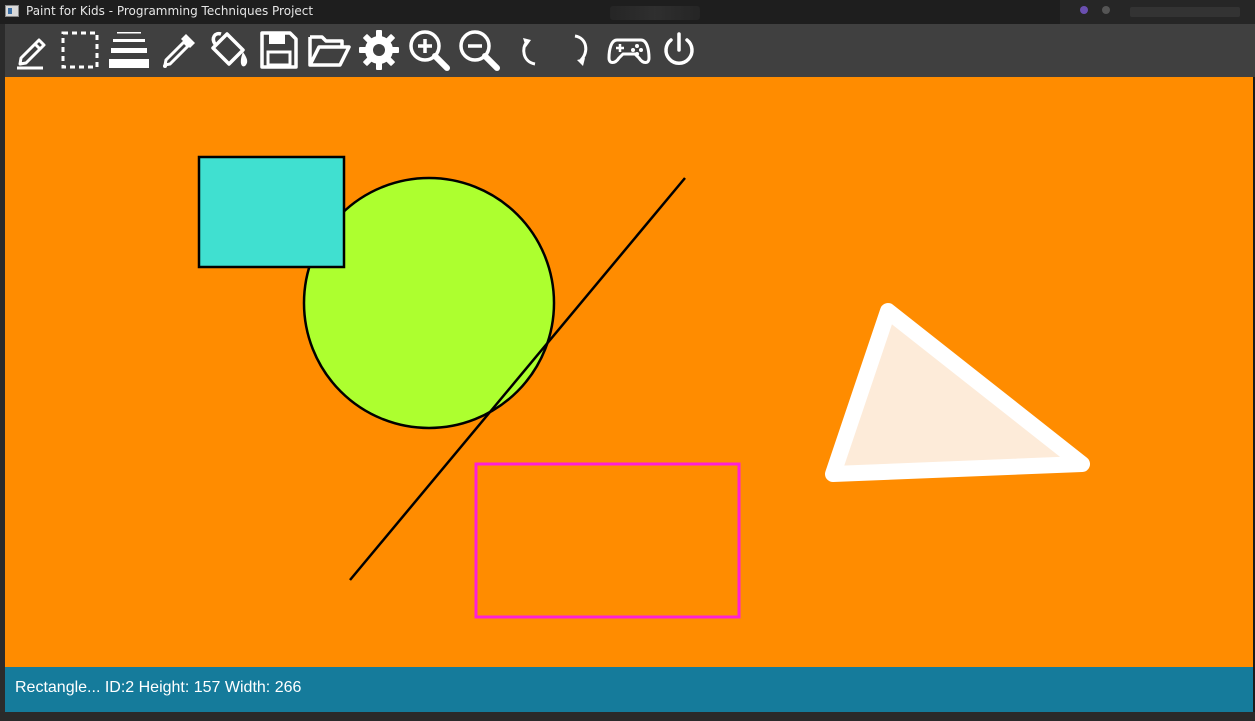  I want to click on triangle-shape, so click(957, 392).